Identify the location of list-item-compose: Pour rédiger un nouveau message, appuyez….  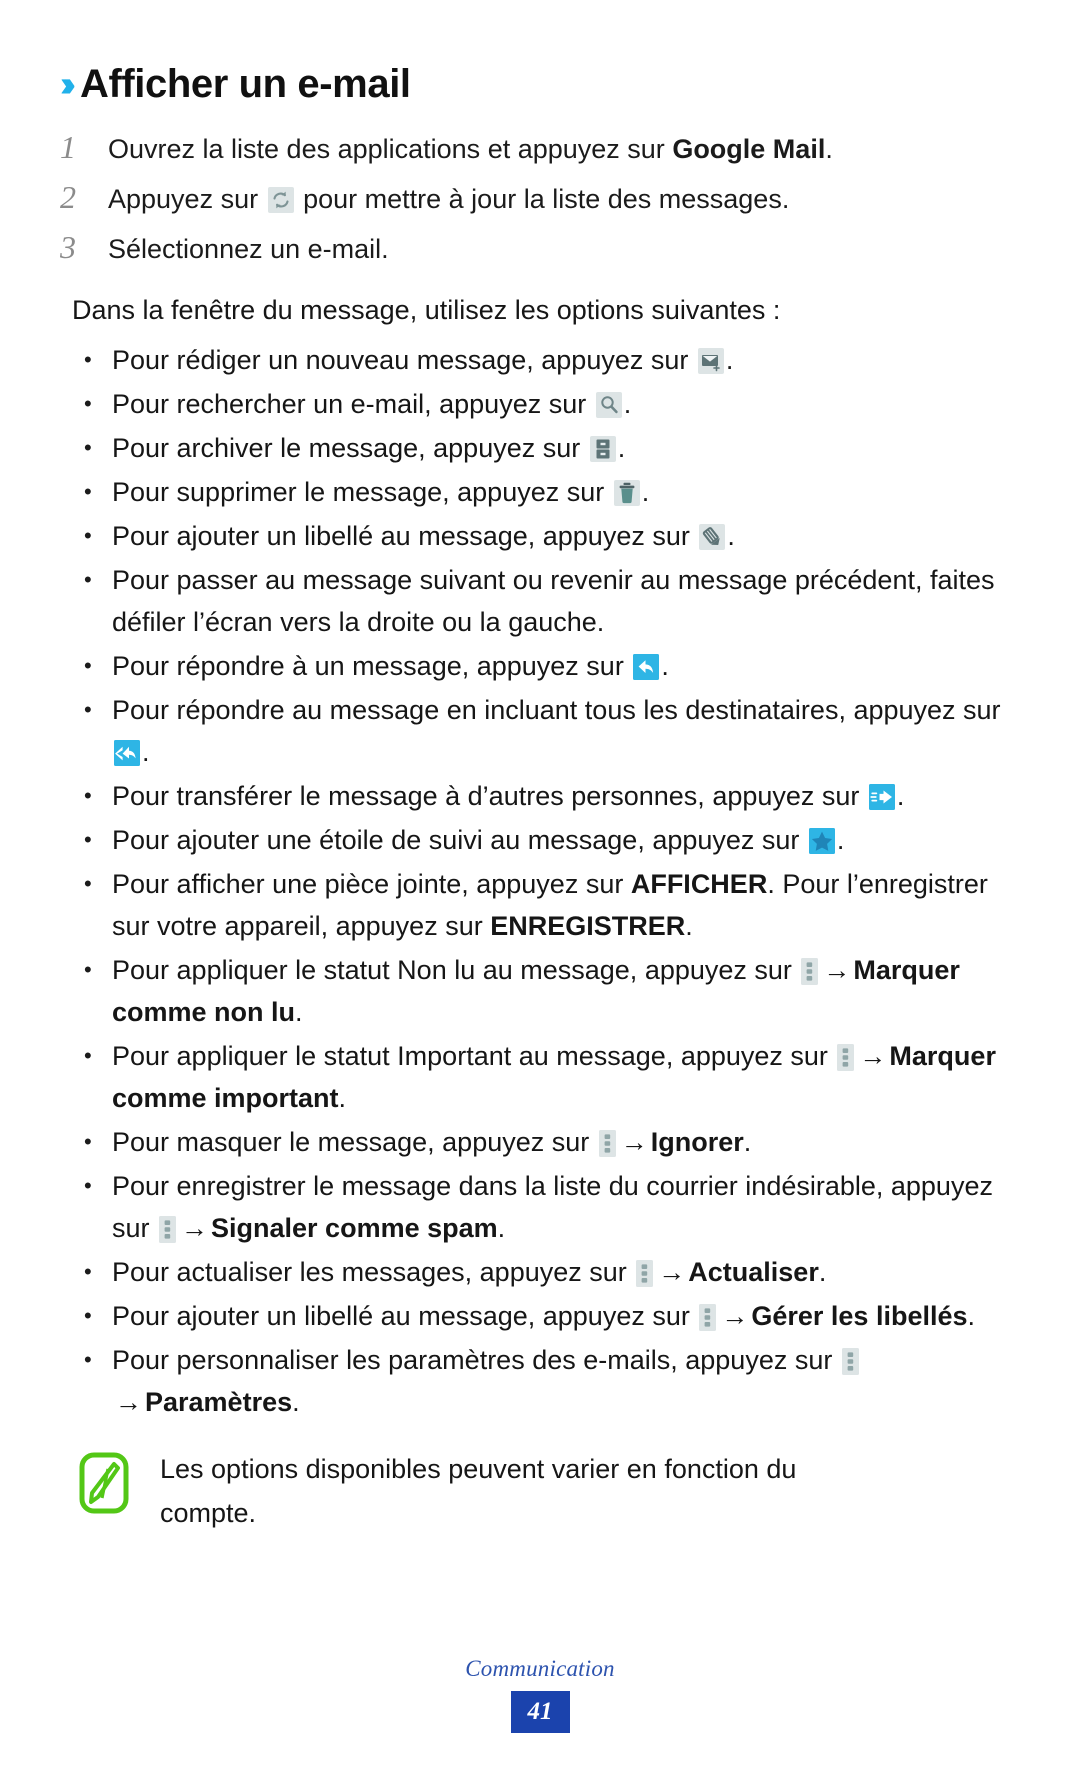
(546, 360).